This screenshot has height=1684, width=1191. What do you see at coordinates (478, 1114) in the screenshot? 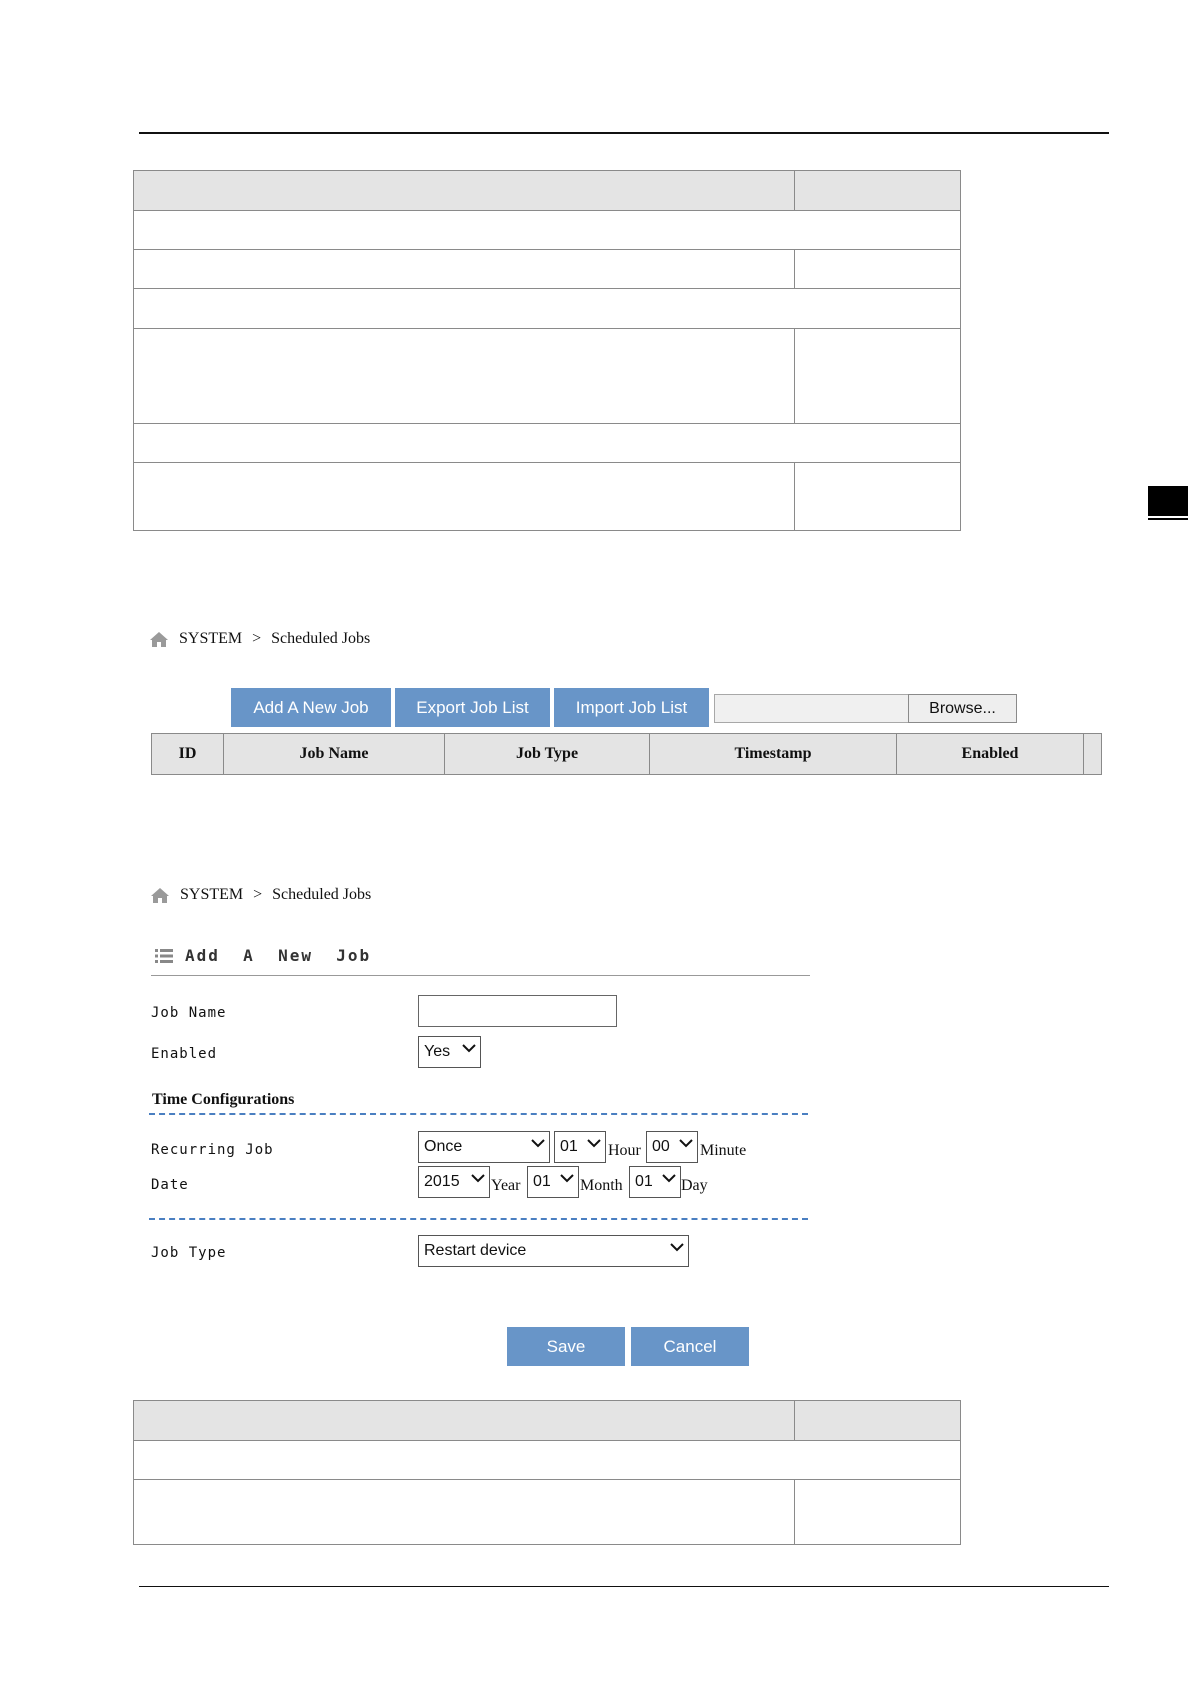
I see `time-config-top-divider` at bounding box center [478, 1114].